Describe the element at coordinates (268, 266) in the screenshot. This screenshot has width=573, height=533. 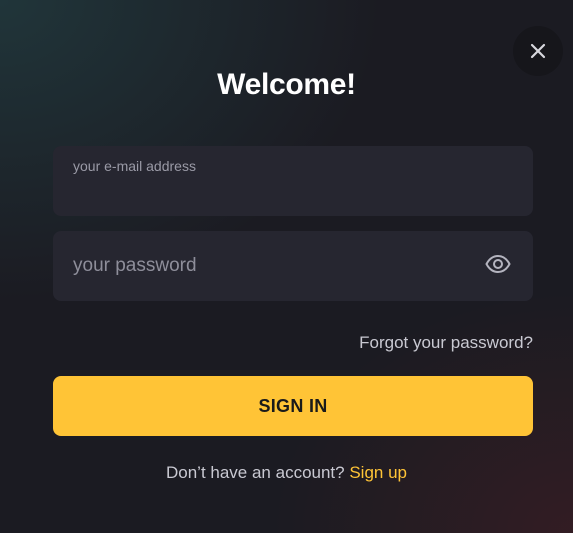
I see `password-input` at that location.